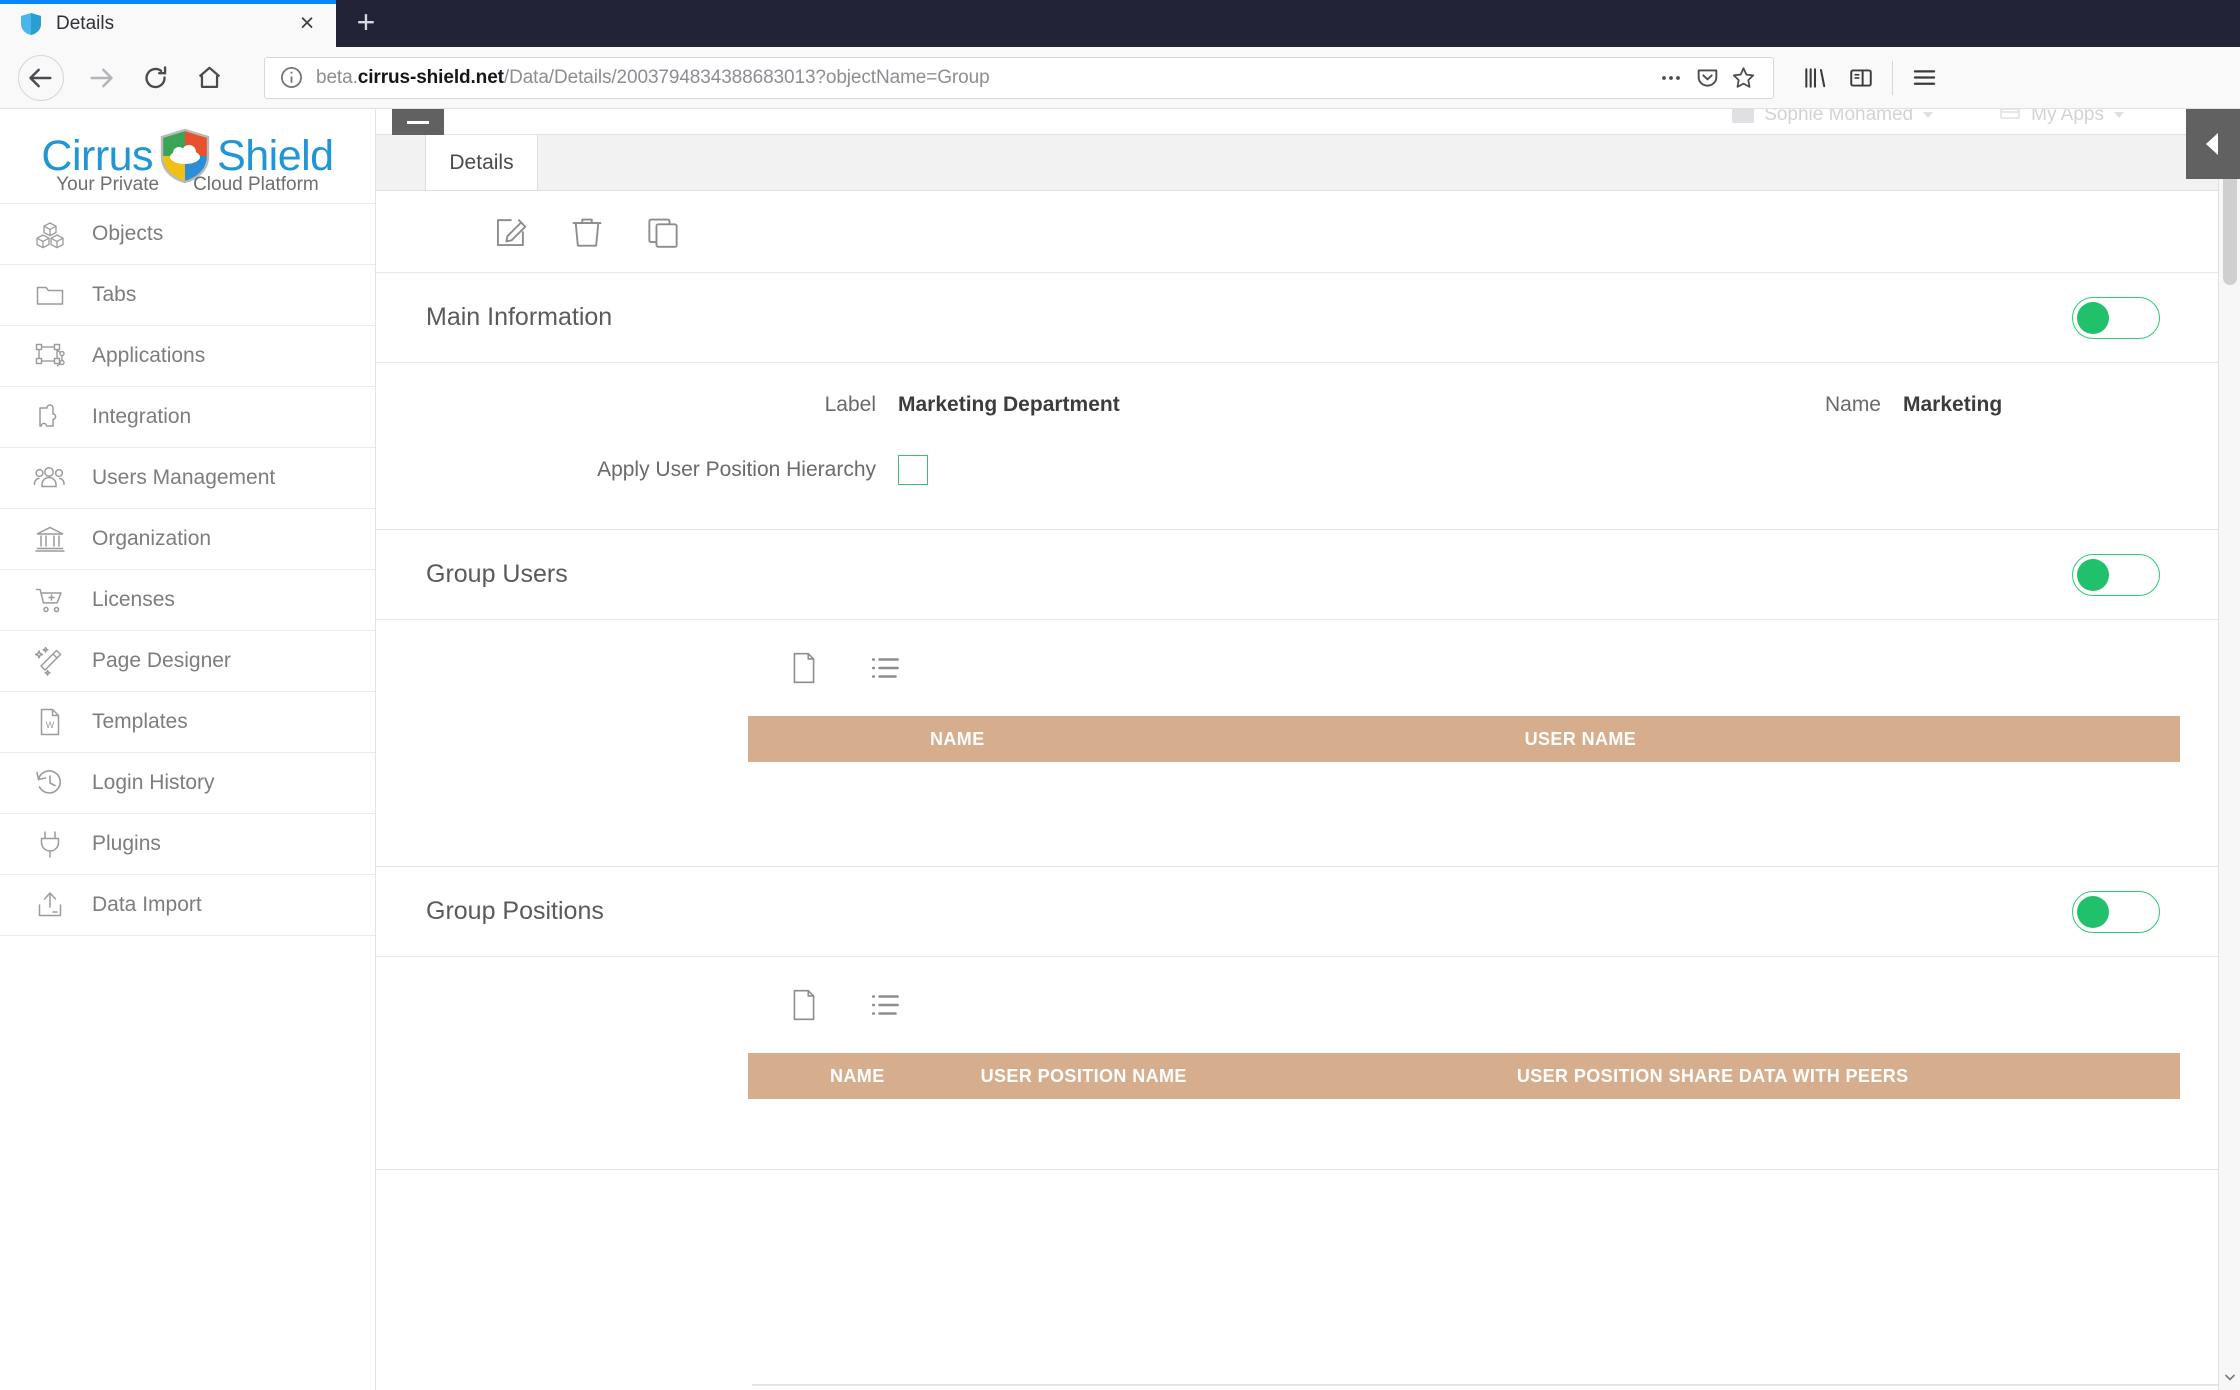 Image resolution: width=2240 pixels, height=1390 pixels. I want to click on edit-pencil-icon, so click(511, 232).